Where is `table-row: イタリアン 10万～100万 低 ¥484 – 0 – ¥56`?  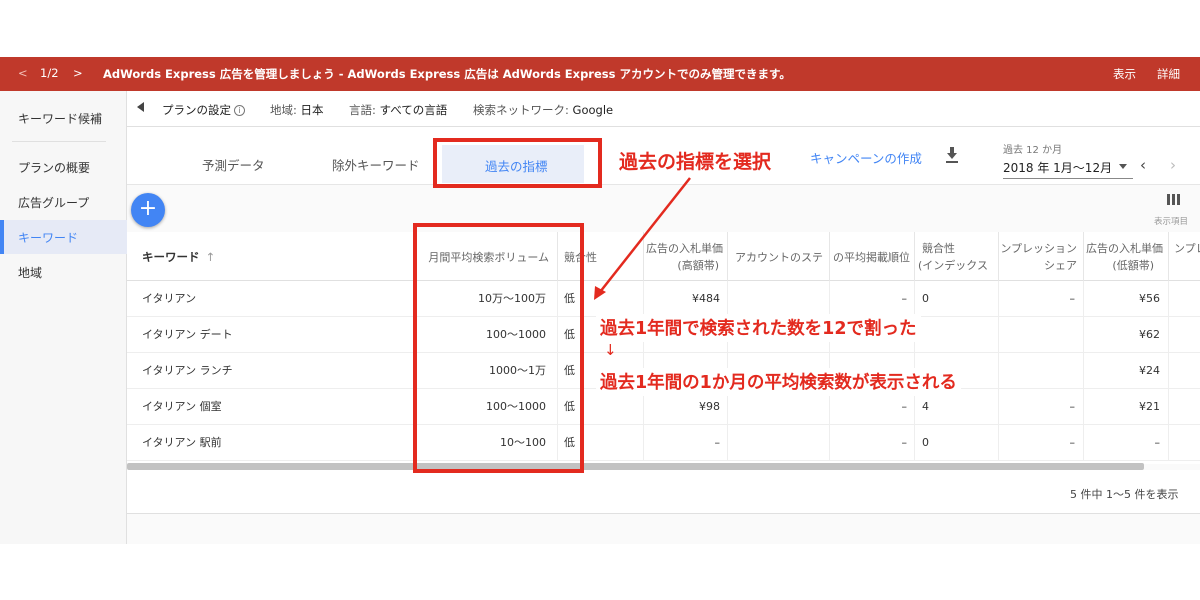 table-row: イタリアン 10万～100万 低 ¥484 – 0 – ¥56 is located at coordinates (663, 299).